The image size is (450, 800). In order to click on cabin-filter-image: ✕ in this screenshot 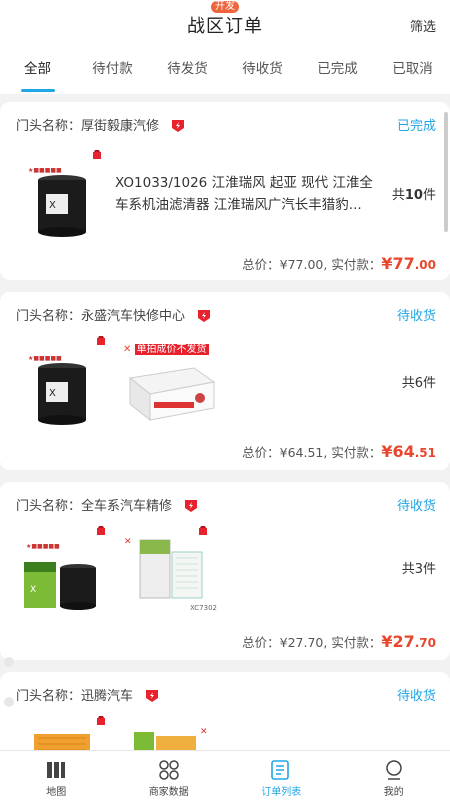, I will do `click(163, 568)`.